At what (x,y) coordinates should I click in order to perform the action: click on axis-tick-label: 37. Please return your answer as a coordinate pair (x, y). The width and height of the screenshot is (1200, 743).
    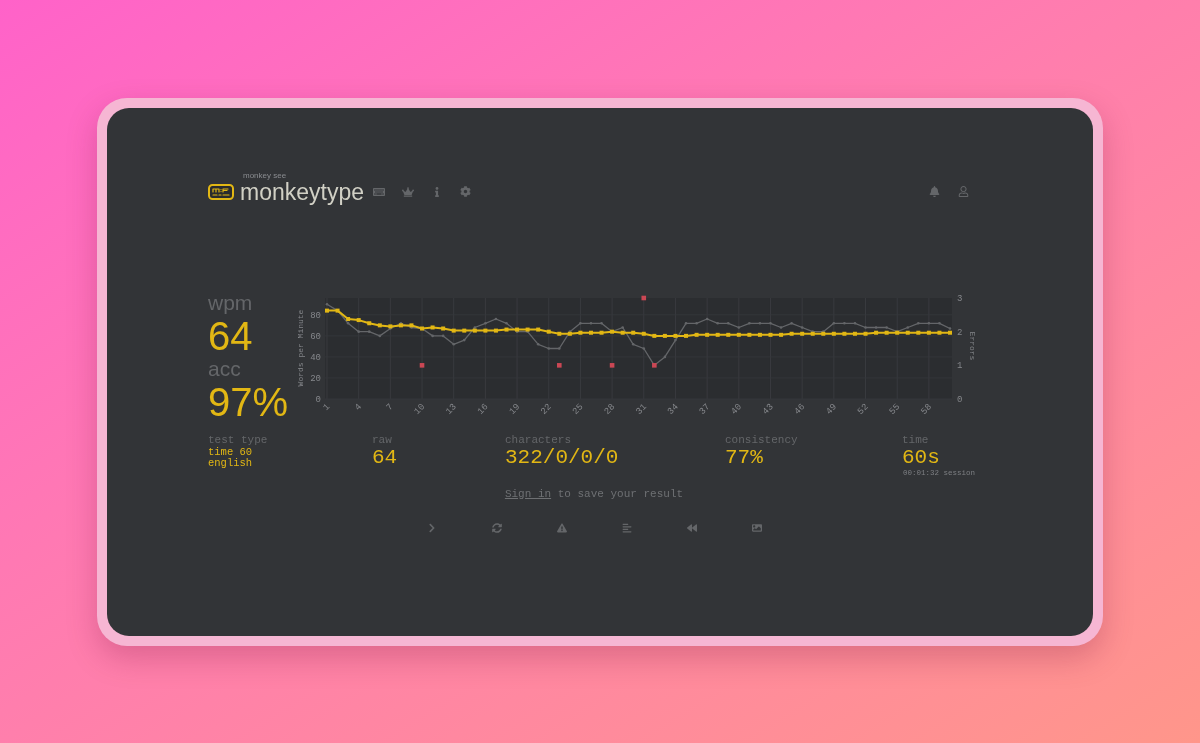
    Looking at the image, I should click on (705, 409).